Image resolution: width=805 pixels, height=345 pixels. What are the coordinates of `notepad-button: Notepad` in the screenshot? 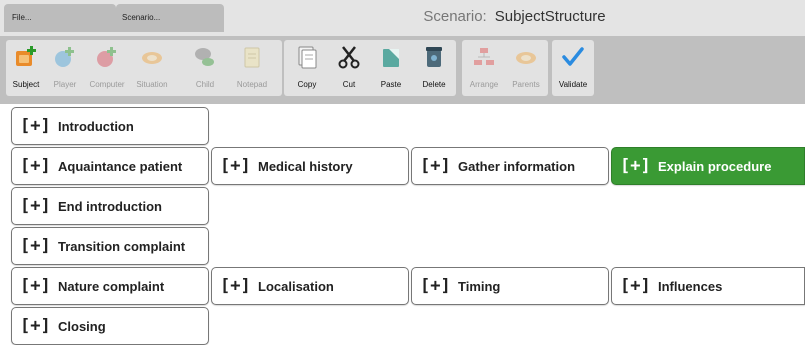 It's located at (252, 68).